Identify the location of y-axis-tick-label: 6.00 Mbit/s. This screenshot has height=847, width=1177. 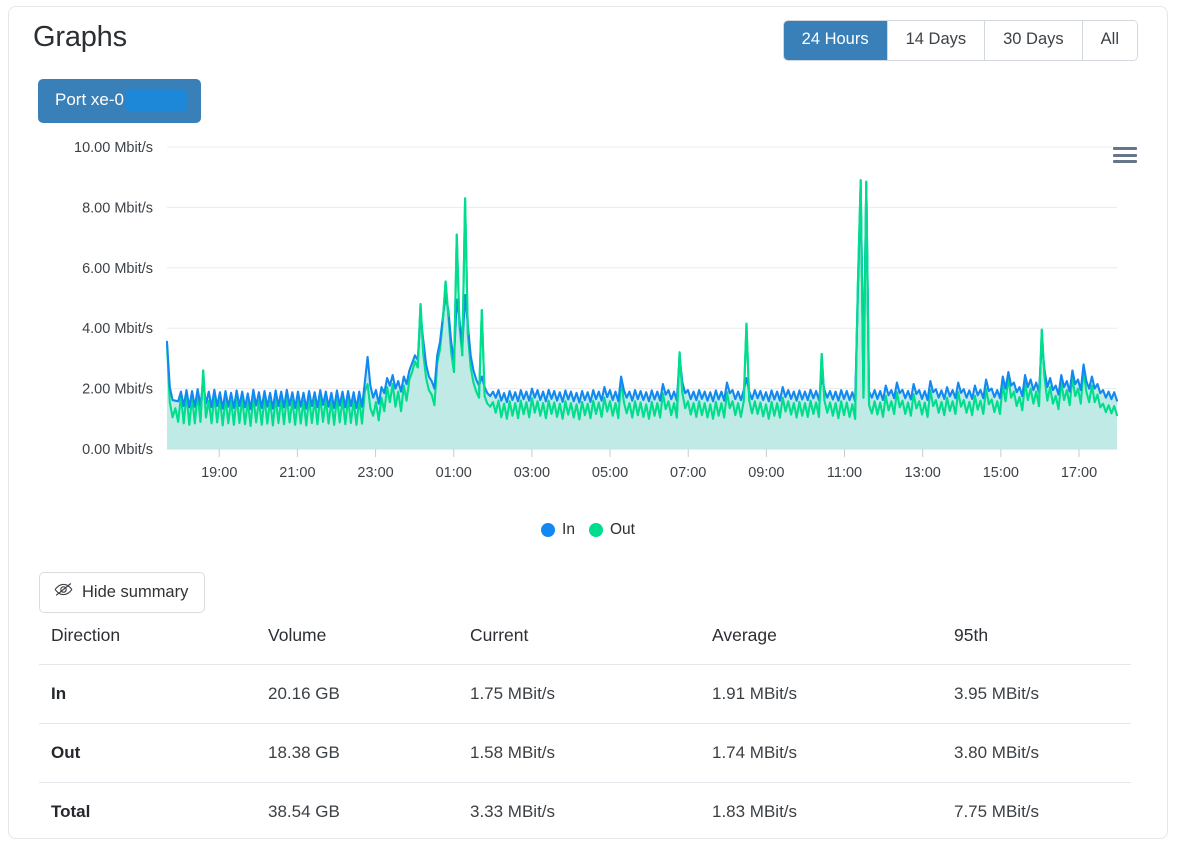
(117, 269).